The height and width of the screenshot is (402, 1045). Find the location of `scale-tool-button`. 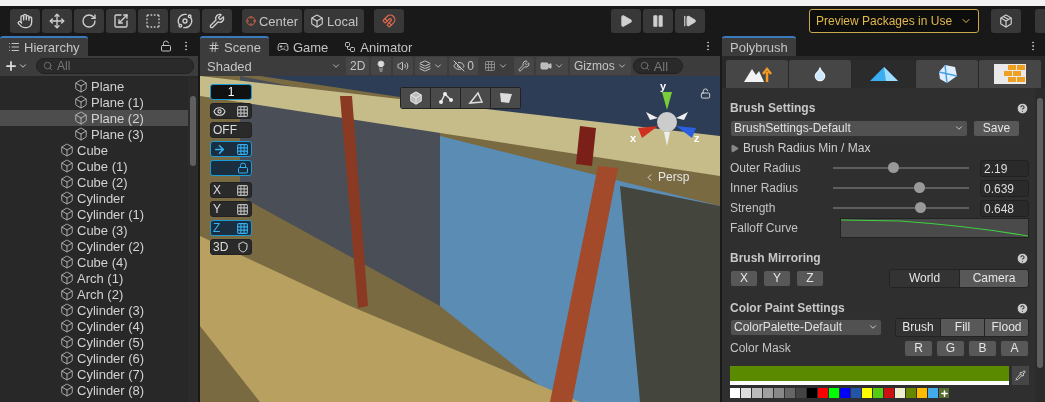

scale-tool-button is located at coordinates (121, 21).